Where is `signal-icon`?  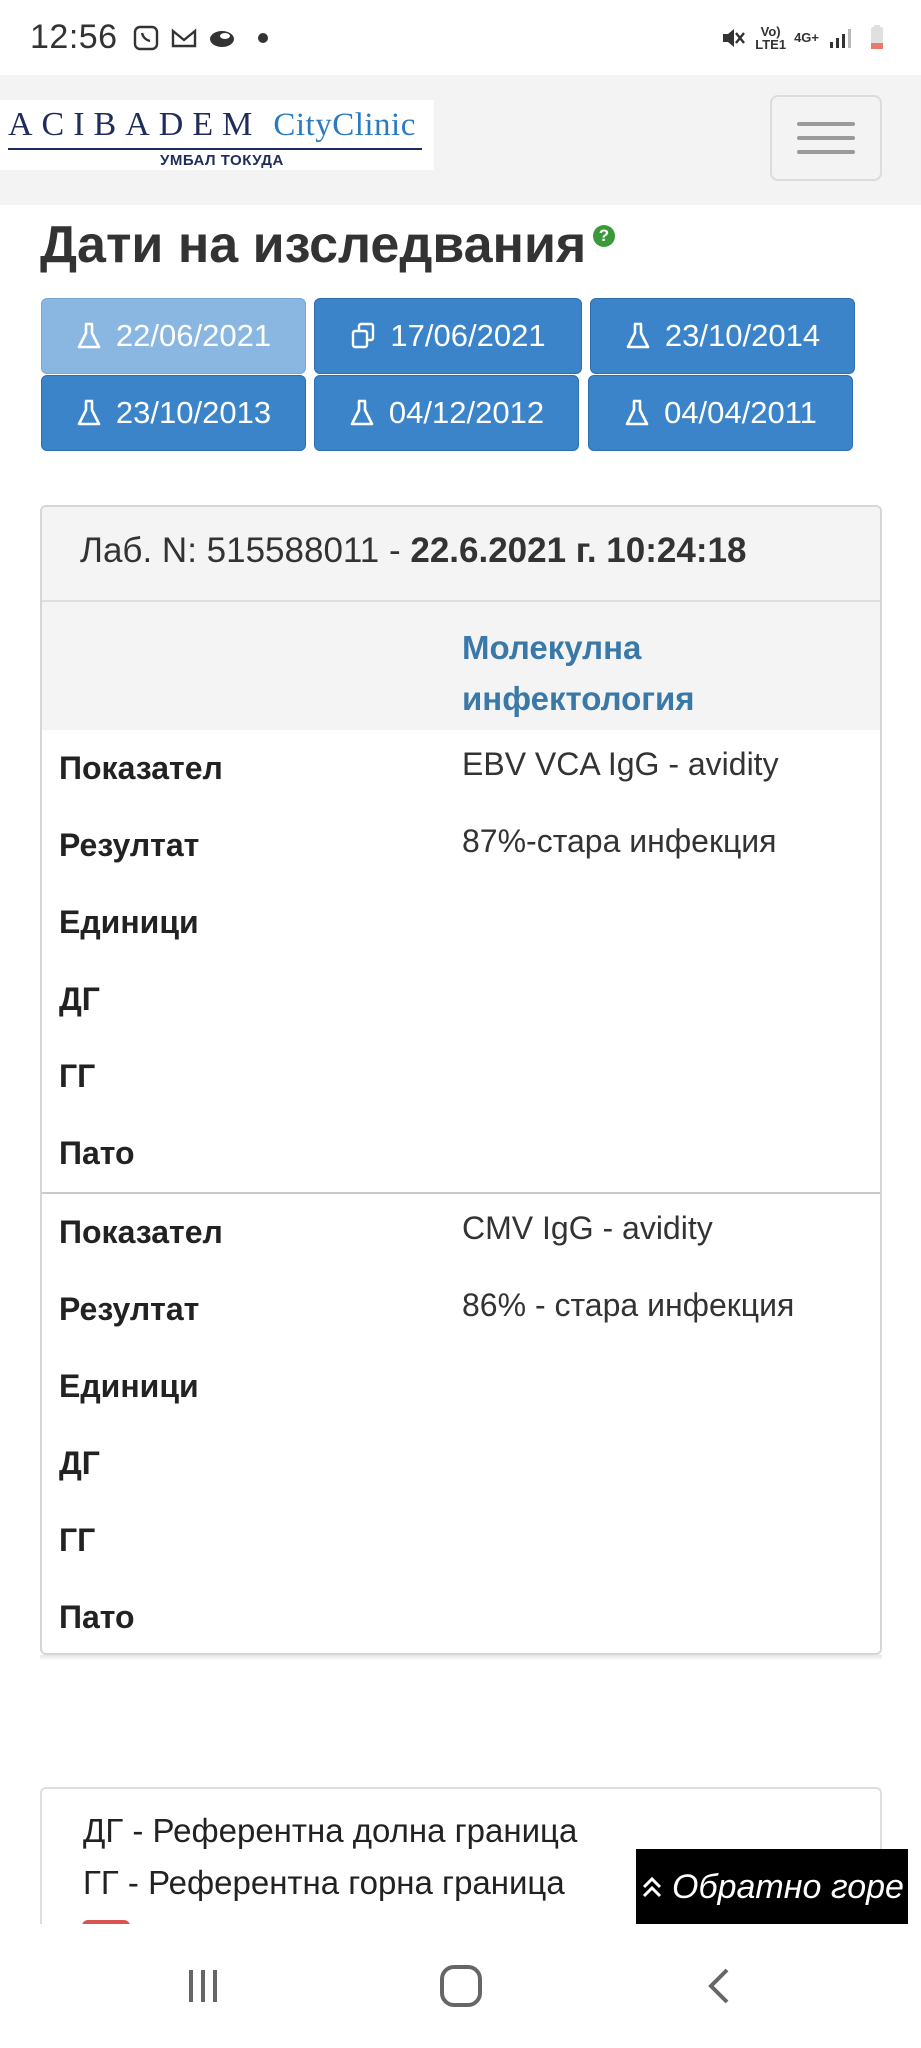 signal-icon is located at coordinates (840, 38).